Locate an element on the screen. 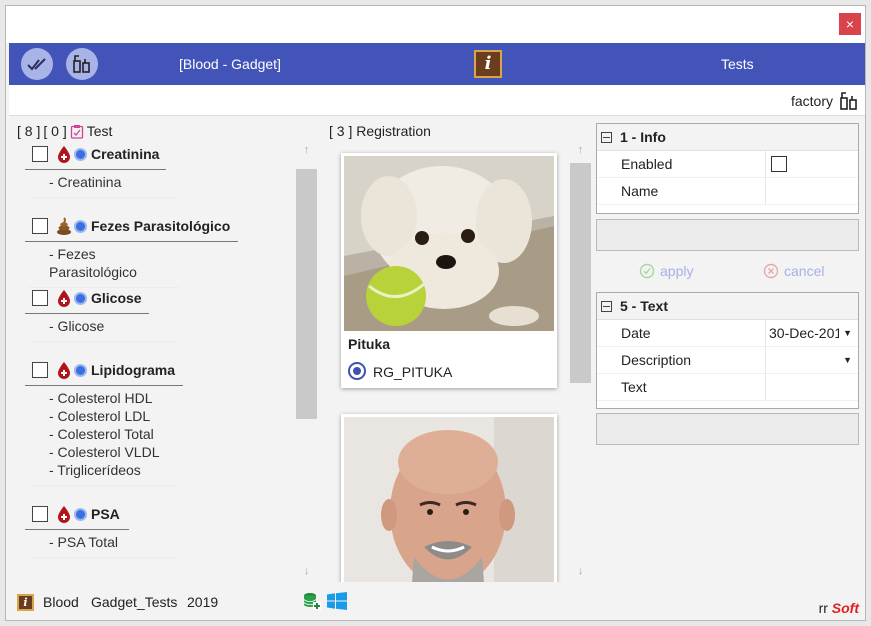 The height and width of the screenshot is (626, 871). property-label: Text is located at coordinates (681, 387).